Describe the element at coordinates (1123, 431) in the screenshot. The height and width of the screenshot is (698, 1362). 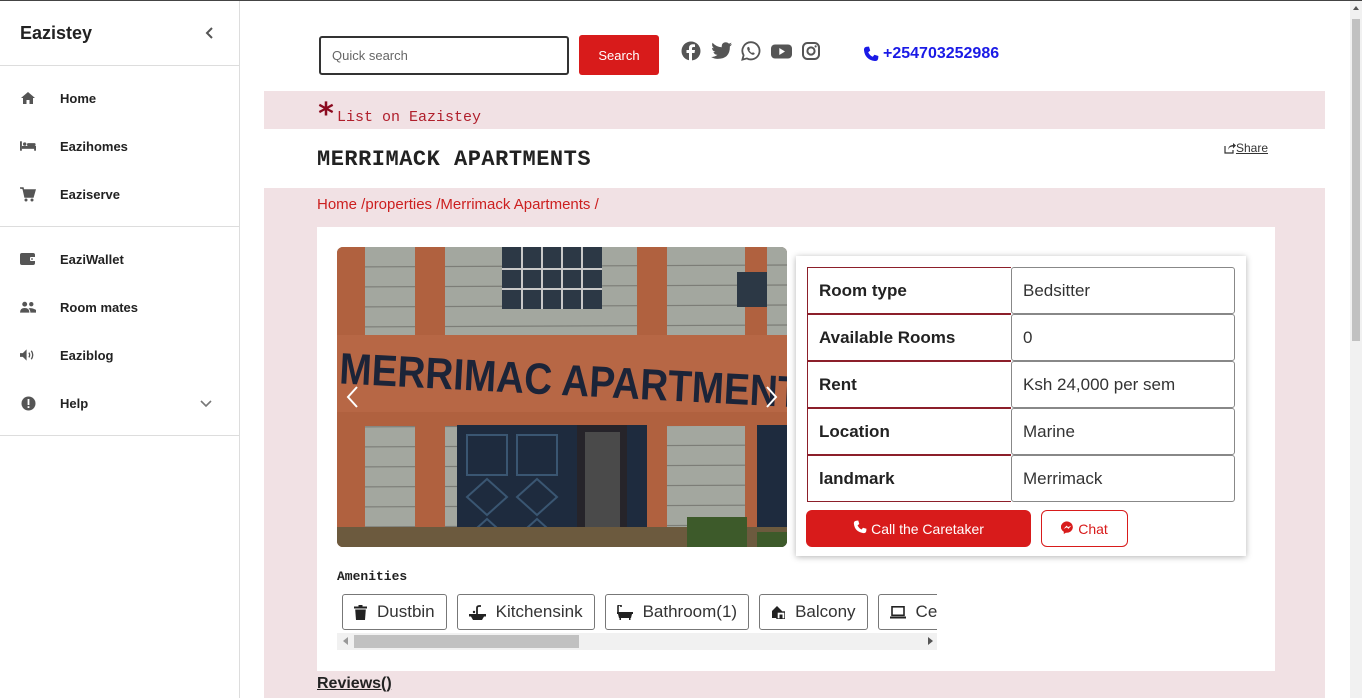
I see `detail-value: Marine` at that location.